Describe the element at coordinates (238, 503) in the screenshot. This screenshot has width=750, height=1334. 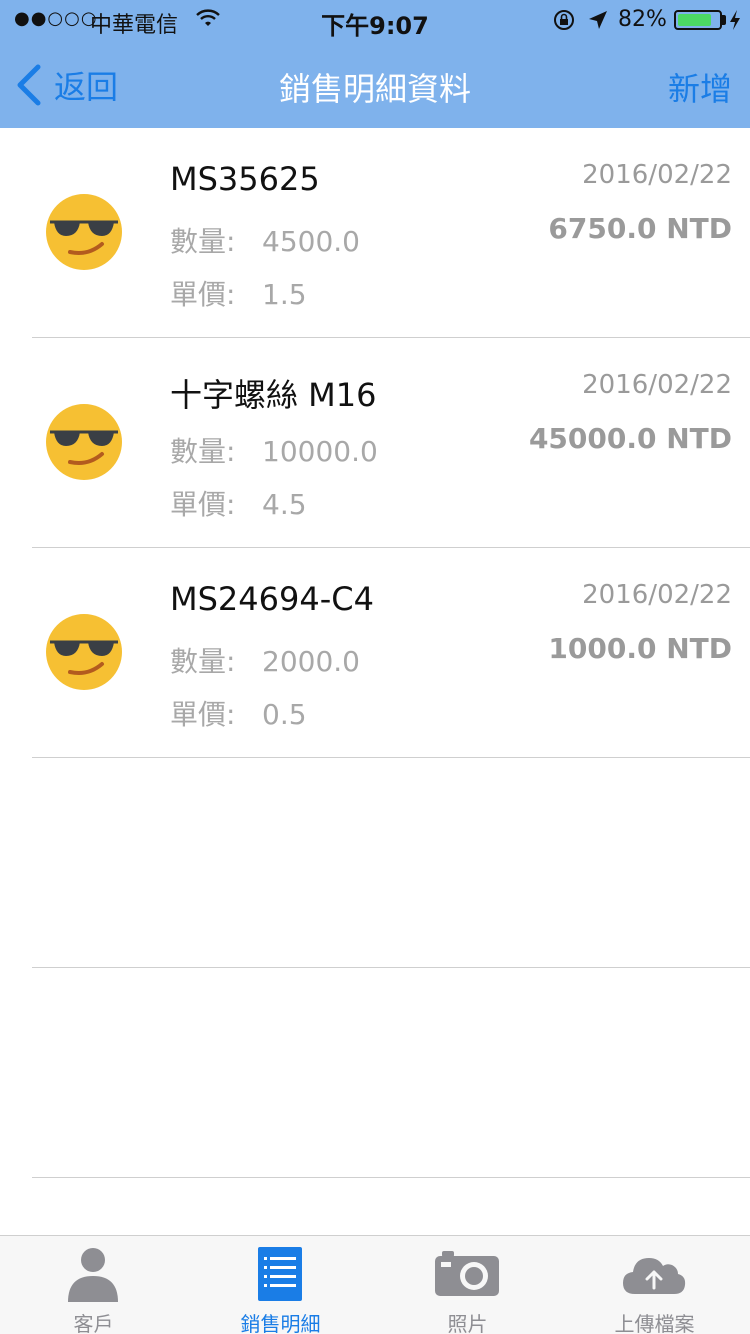
I see `unit-price-row: 單價: 4.5` at that location.